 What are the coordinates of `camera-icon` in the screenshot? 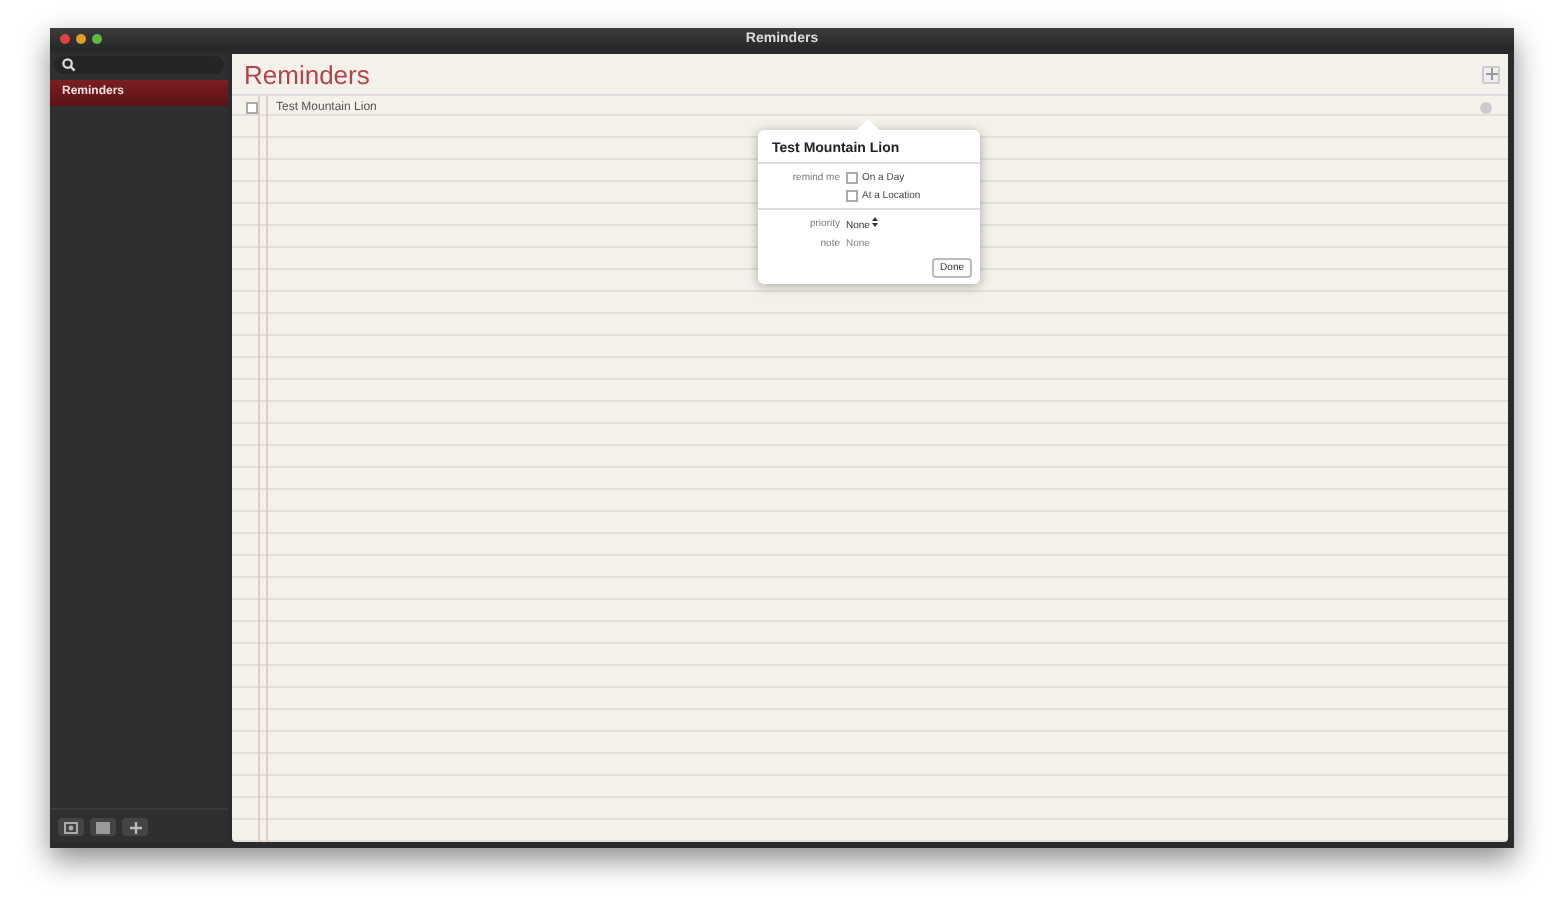 It's located at (71, 827).